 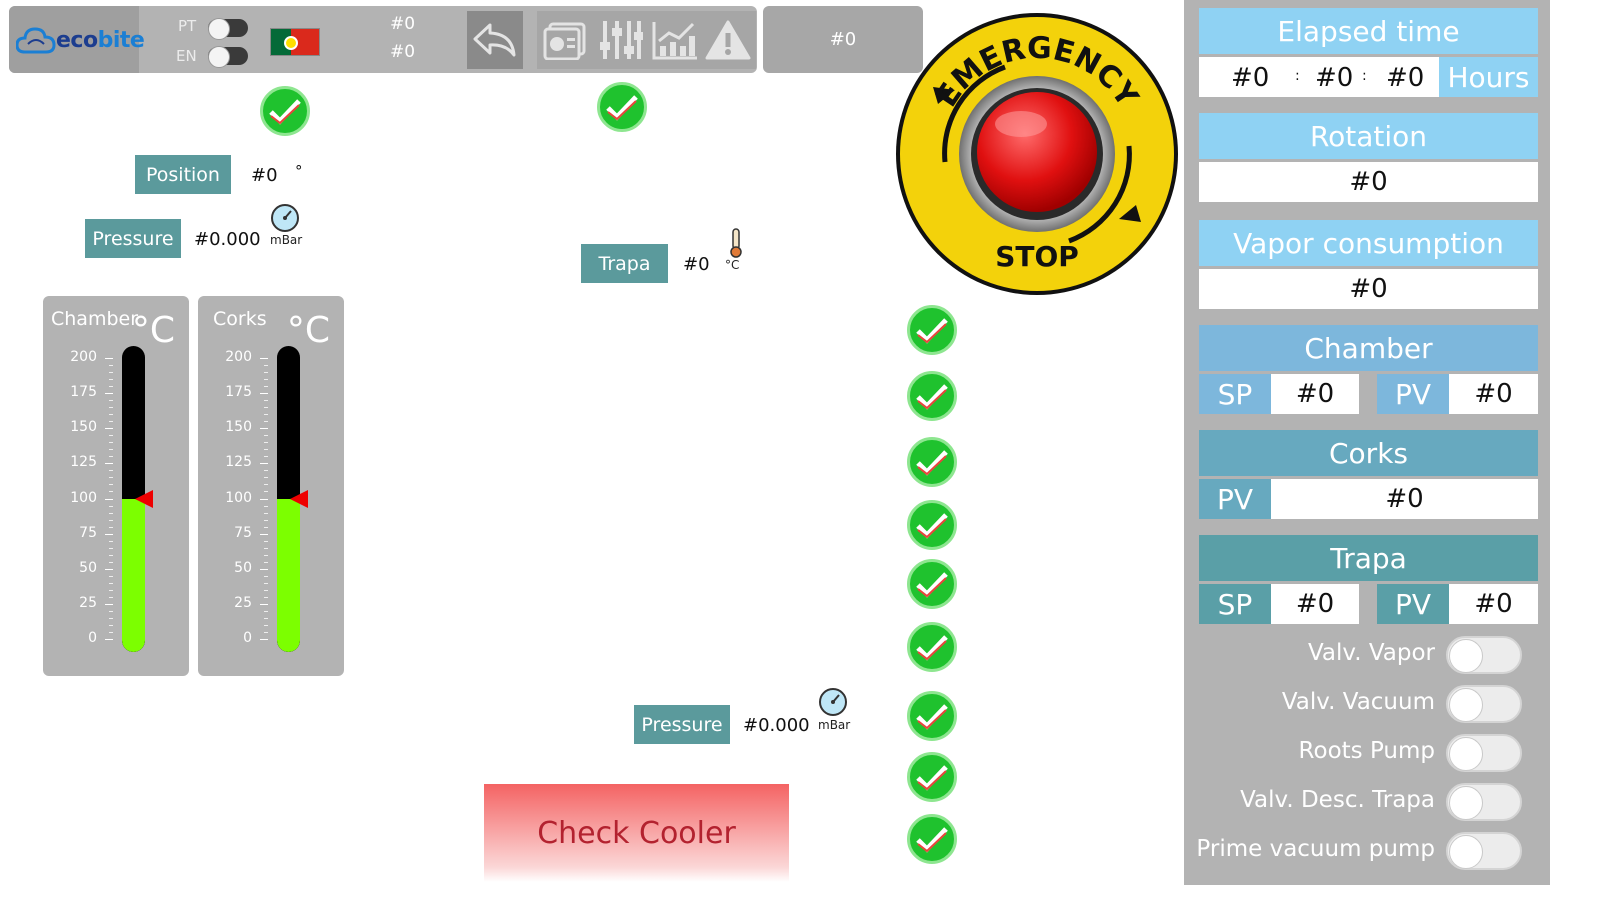 I want to click on trapa-unit: °C, so click(x=732, y=265).